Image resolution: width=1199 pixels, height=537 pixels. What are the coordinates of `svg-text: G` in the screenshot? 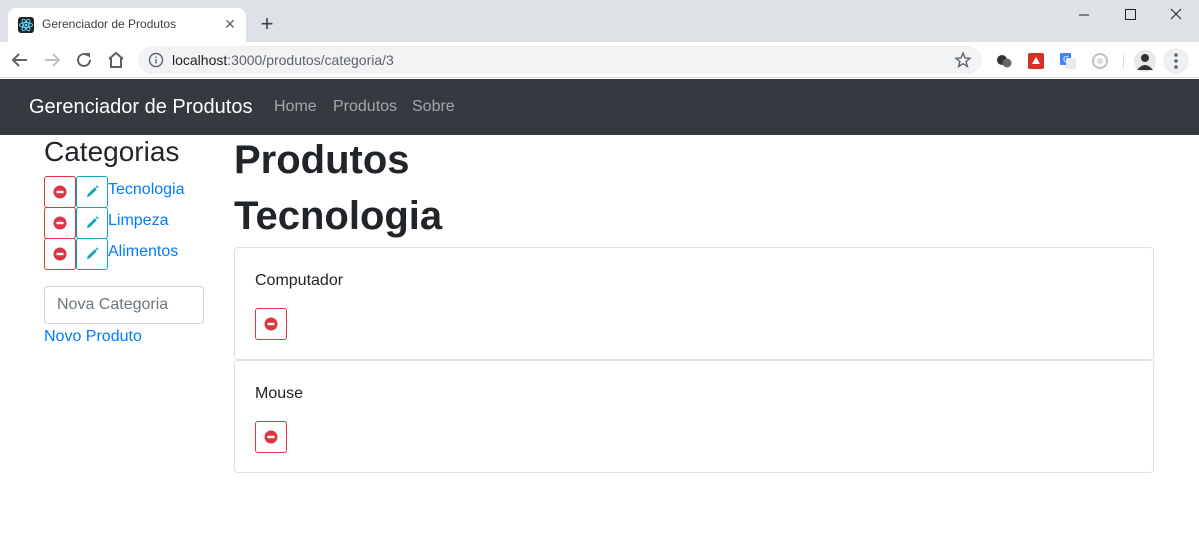 It's located at (1066, 59).